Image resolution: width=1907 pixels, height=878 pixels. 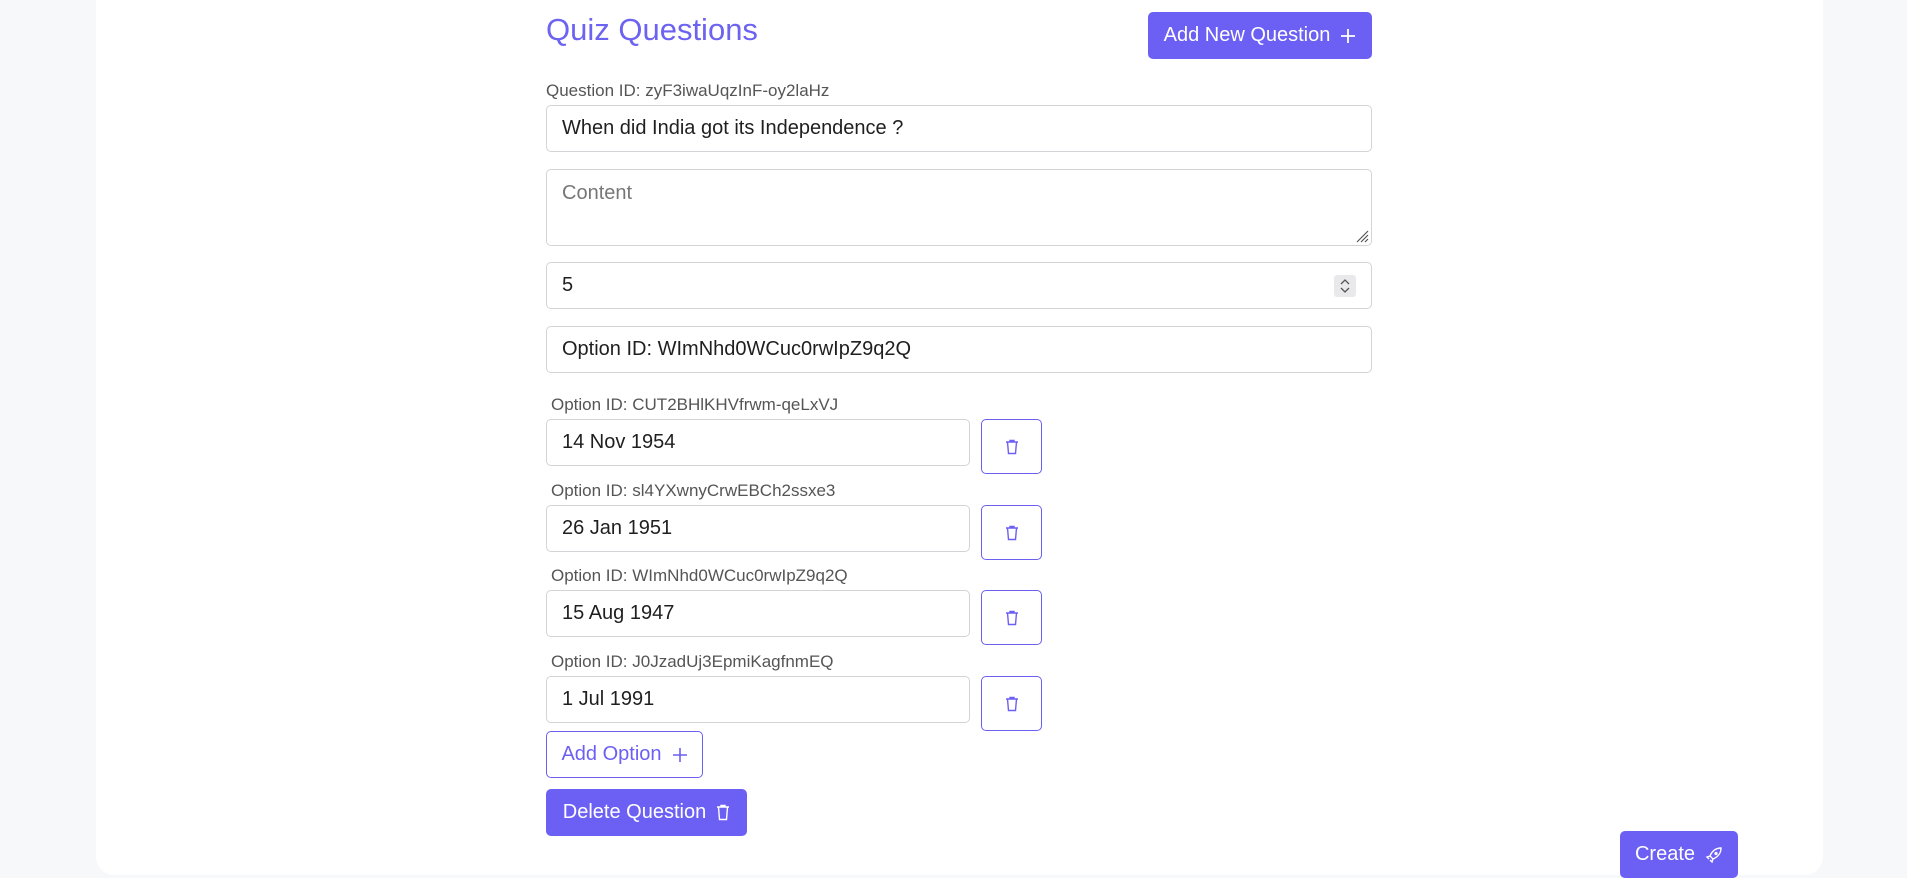 What do you see at coordinates (688, 90) in the screenshot?
I see `question-id-label: Question ID: zyF3iwaUqzInF-oy2laHz` at bounding box center [688, 90].